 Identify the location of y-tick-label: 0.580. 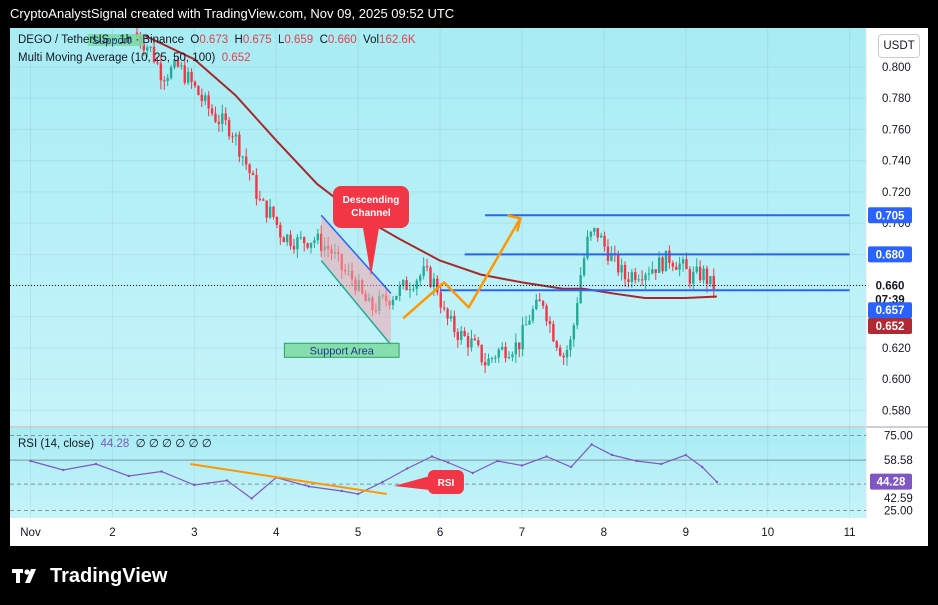
(896, 411).